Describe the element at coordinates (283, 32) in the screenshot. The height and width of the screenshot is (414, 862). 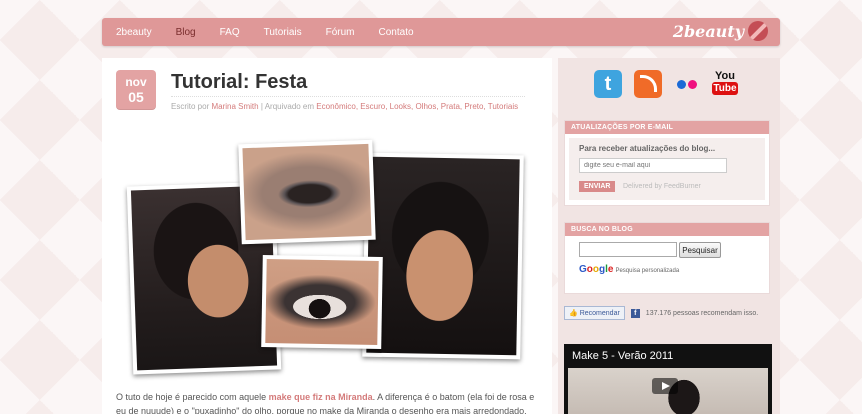
I see `nav-item-tutoriais: Tutoriais` at that location.